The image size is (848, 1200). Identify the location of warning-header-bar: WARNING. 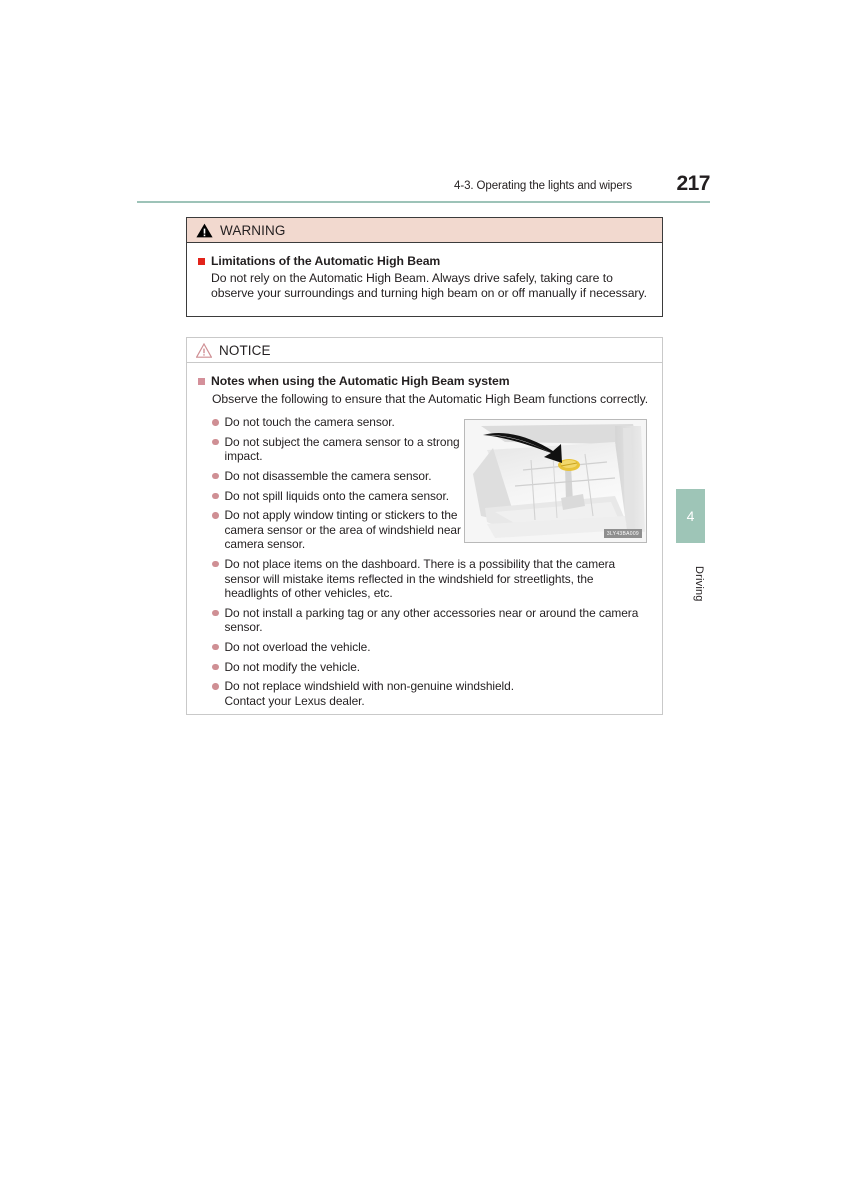
(424, 230).